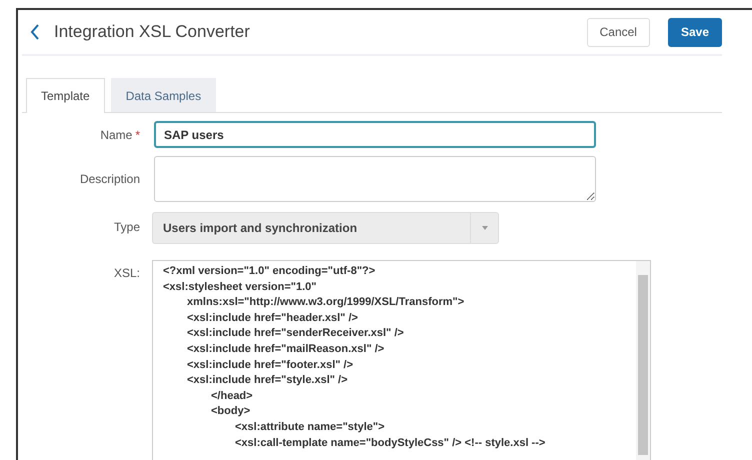  Describe the element at coordinates (375, 134) in the screenshot. I see `name-input: SAP users` at that location.